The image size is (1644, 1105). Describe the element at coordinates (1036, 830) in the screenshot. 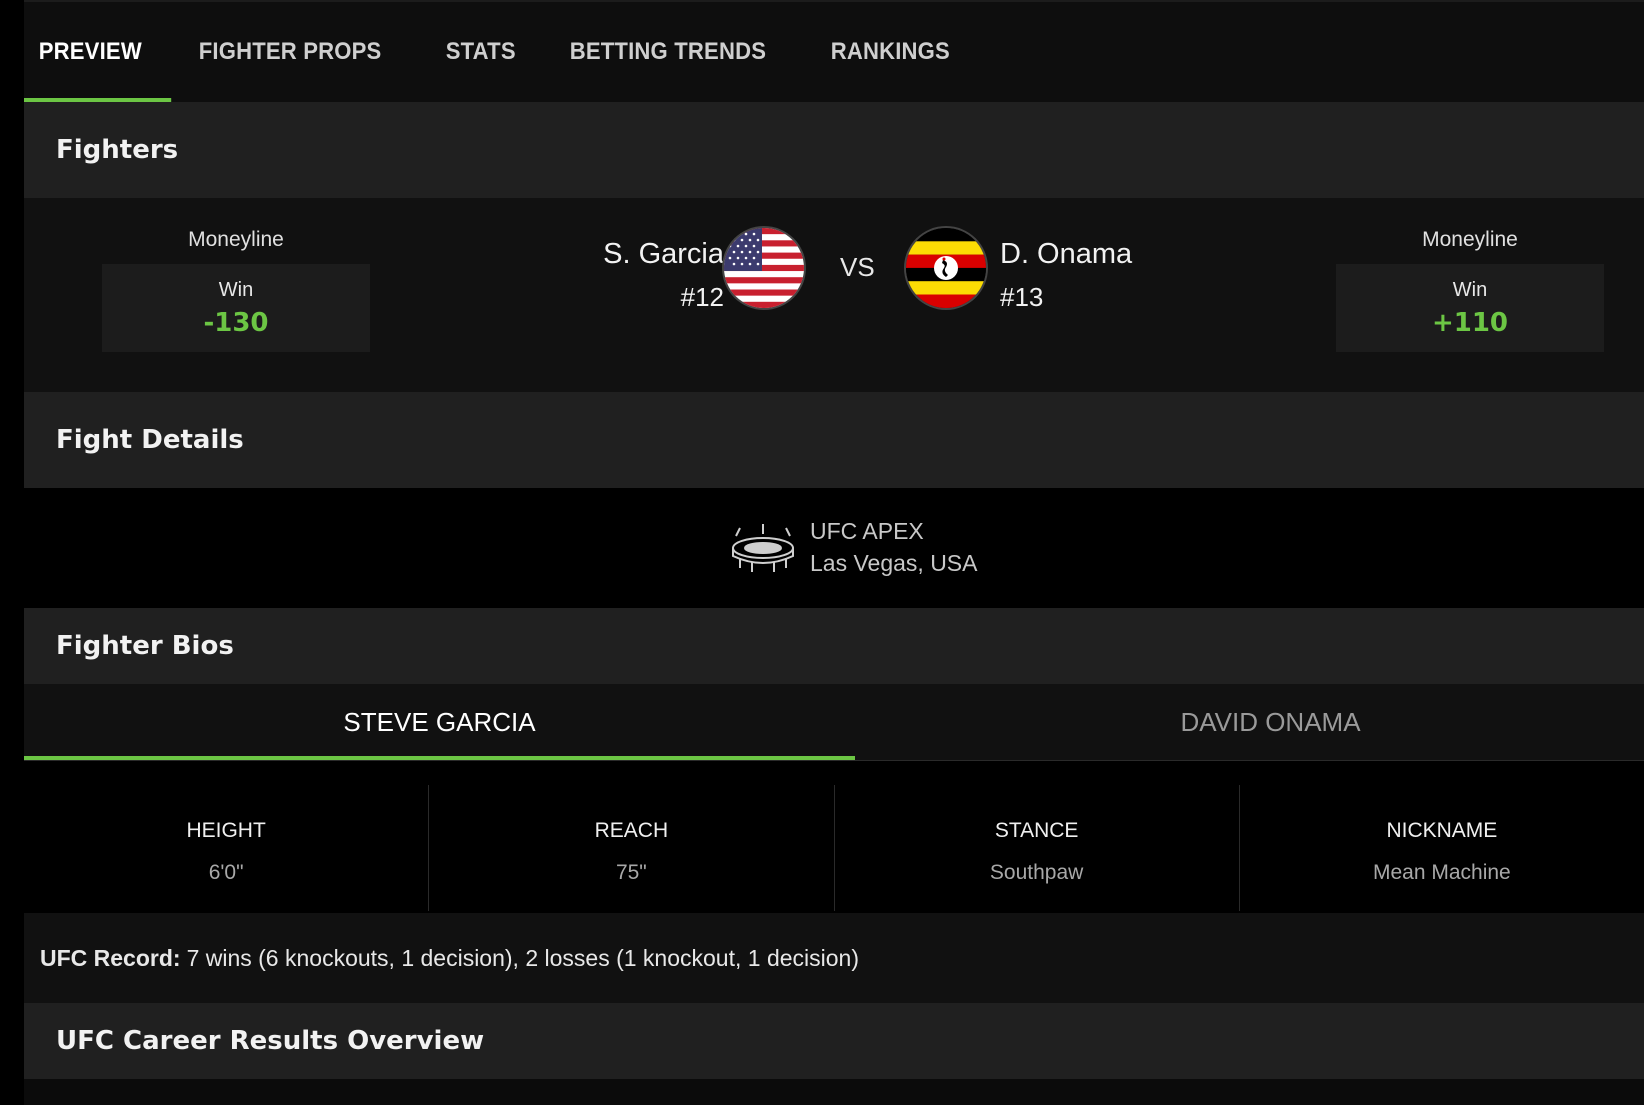

I see `stat-label: STANCE` at that location.